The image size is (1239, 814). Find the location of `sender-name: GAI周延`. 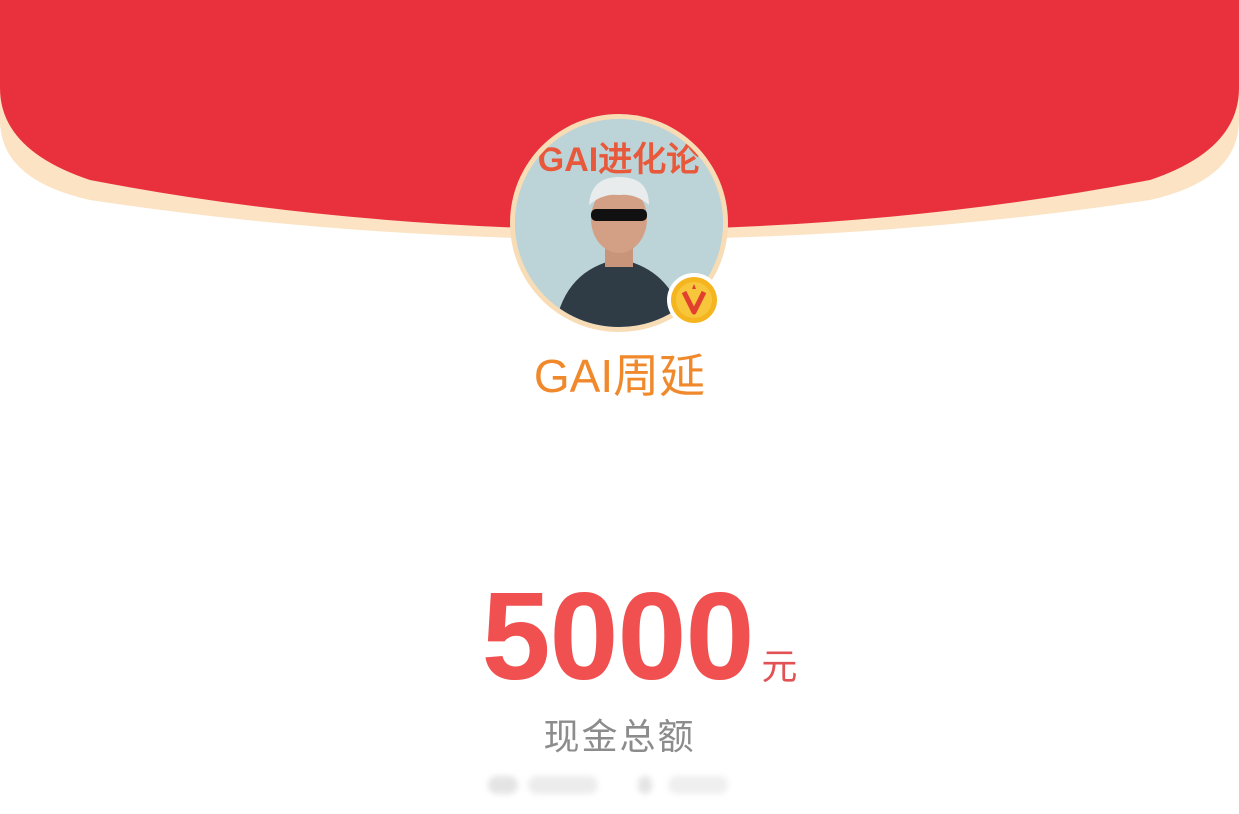

sender-name: GAI周延 is located at coordinates (619, 376).